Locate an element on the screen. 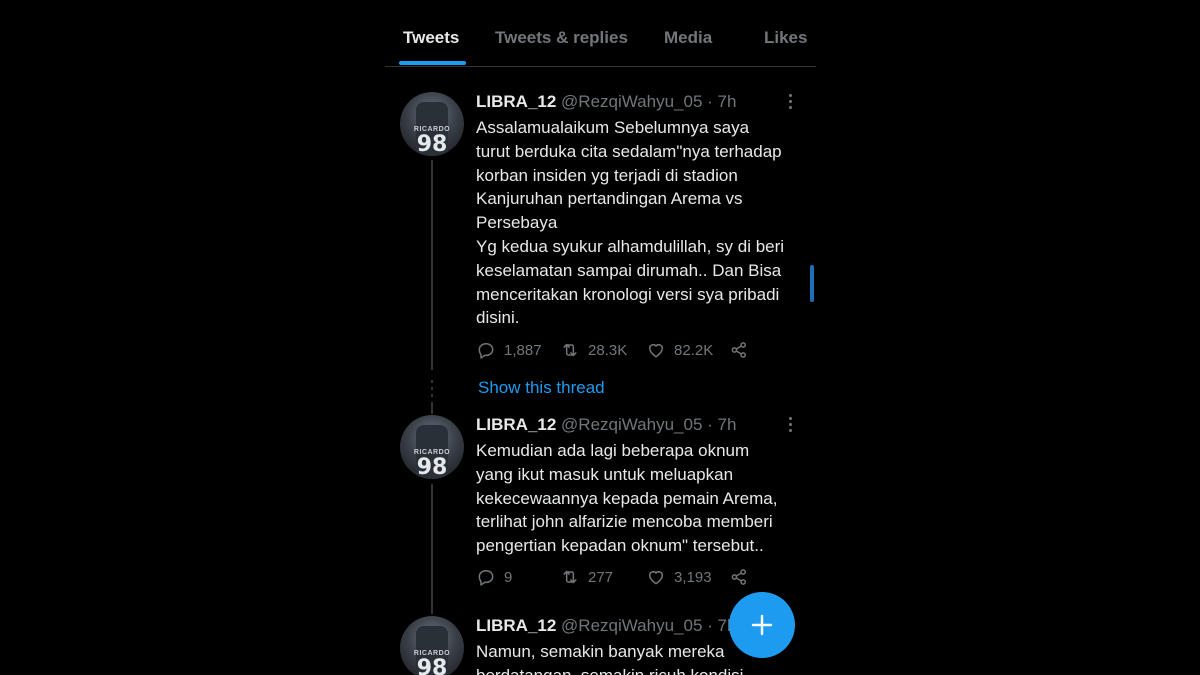 Image resolution: width=1200 pixels, height=675 pixels. tweet-text-line: terlihat john alfarizie mencoba memberi is located at coordinates (624, 522).